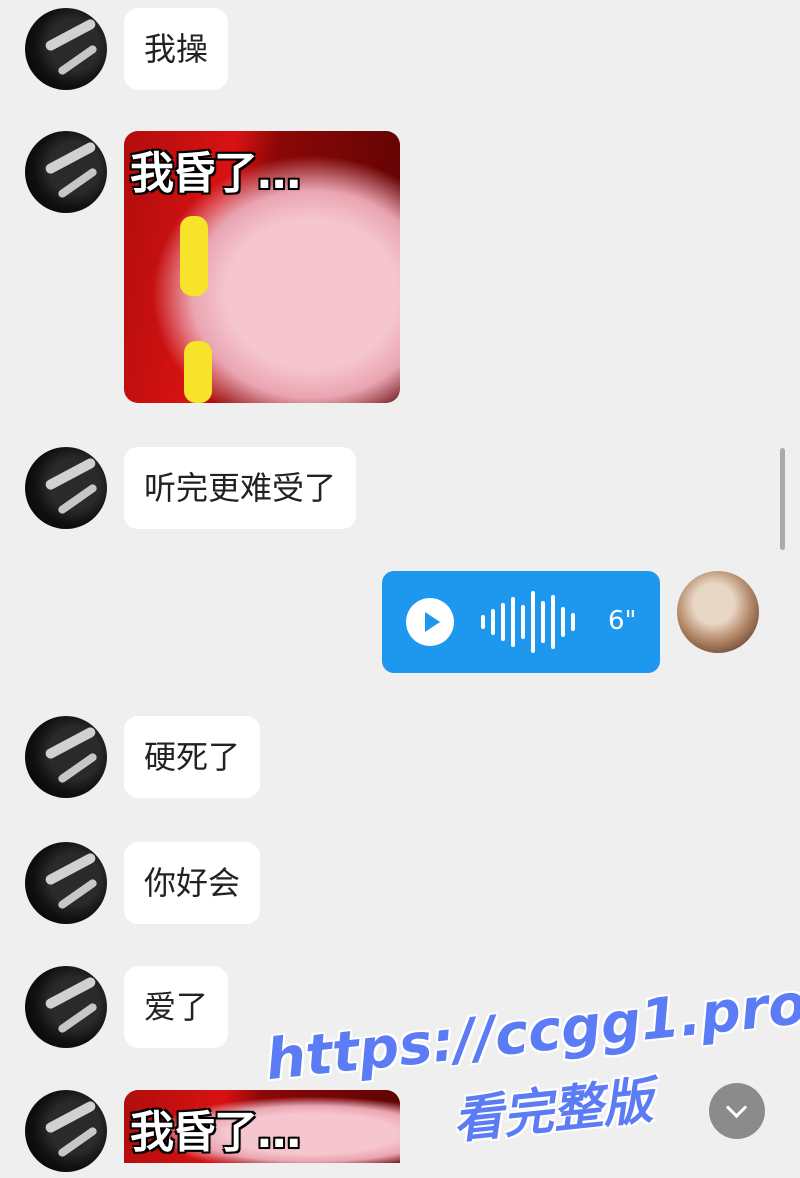 The height and width of the screenshot is (1178, 800). Describe the element at coordinates (718, 612) in the screenshot. I see `self-avatar` at that location.